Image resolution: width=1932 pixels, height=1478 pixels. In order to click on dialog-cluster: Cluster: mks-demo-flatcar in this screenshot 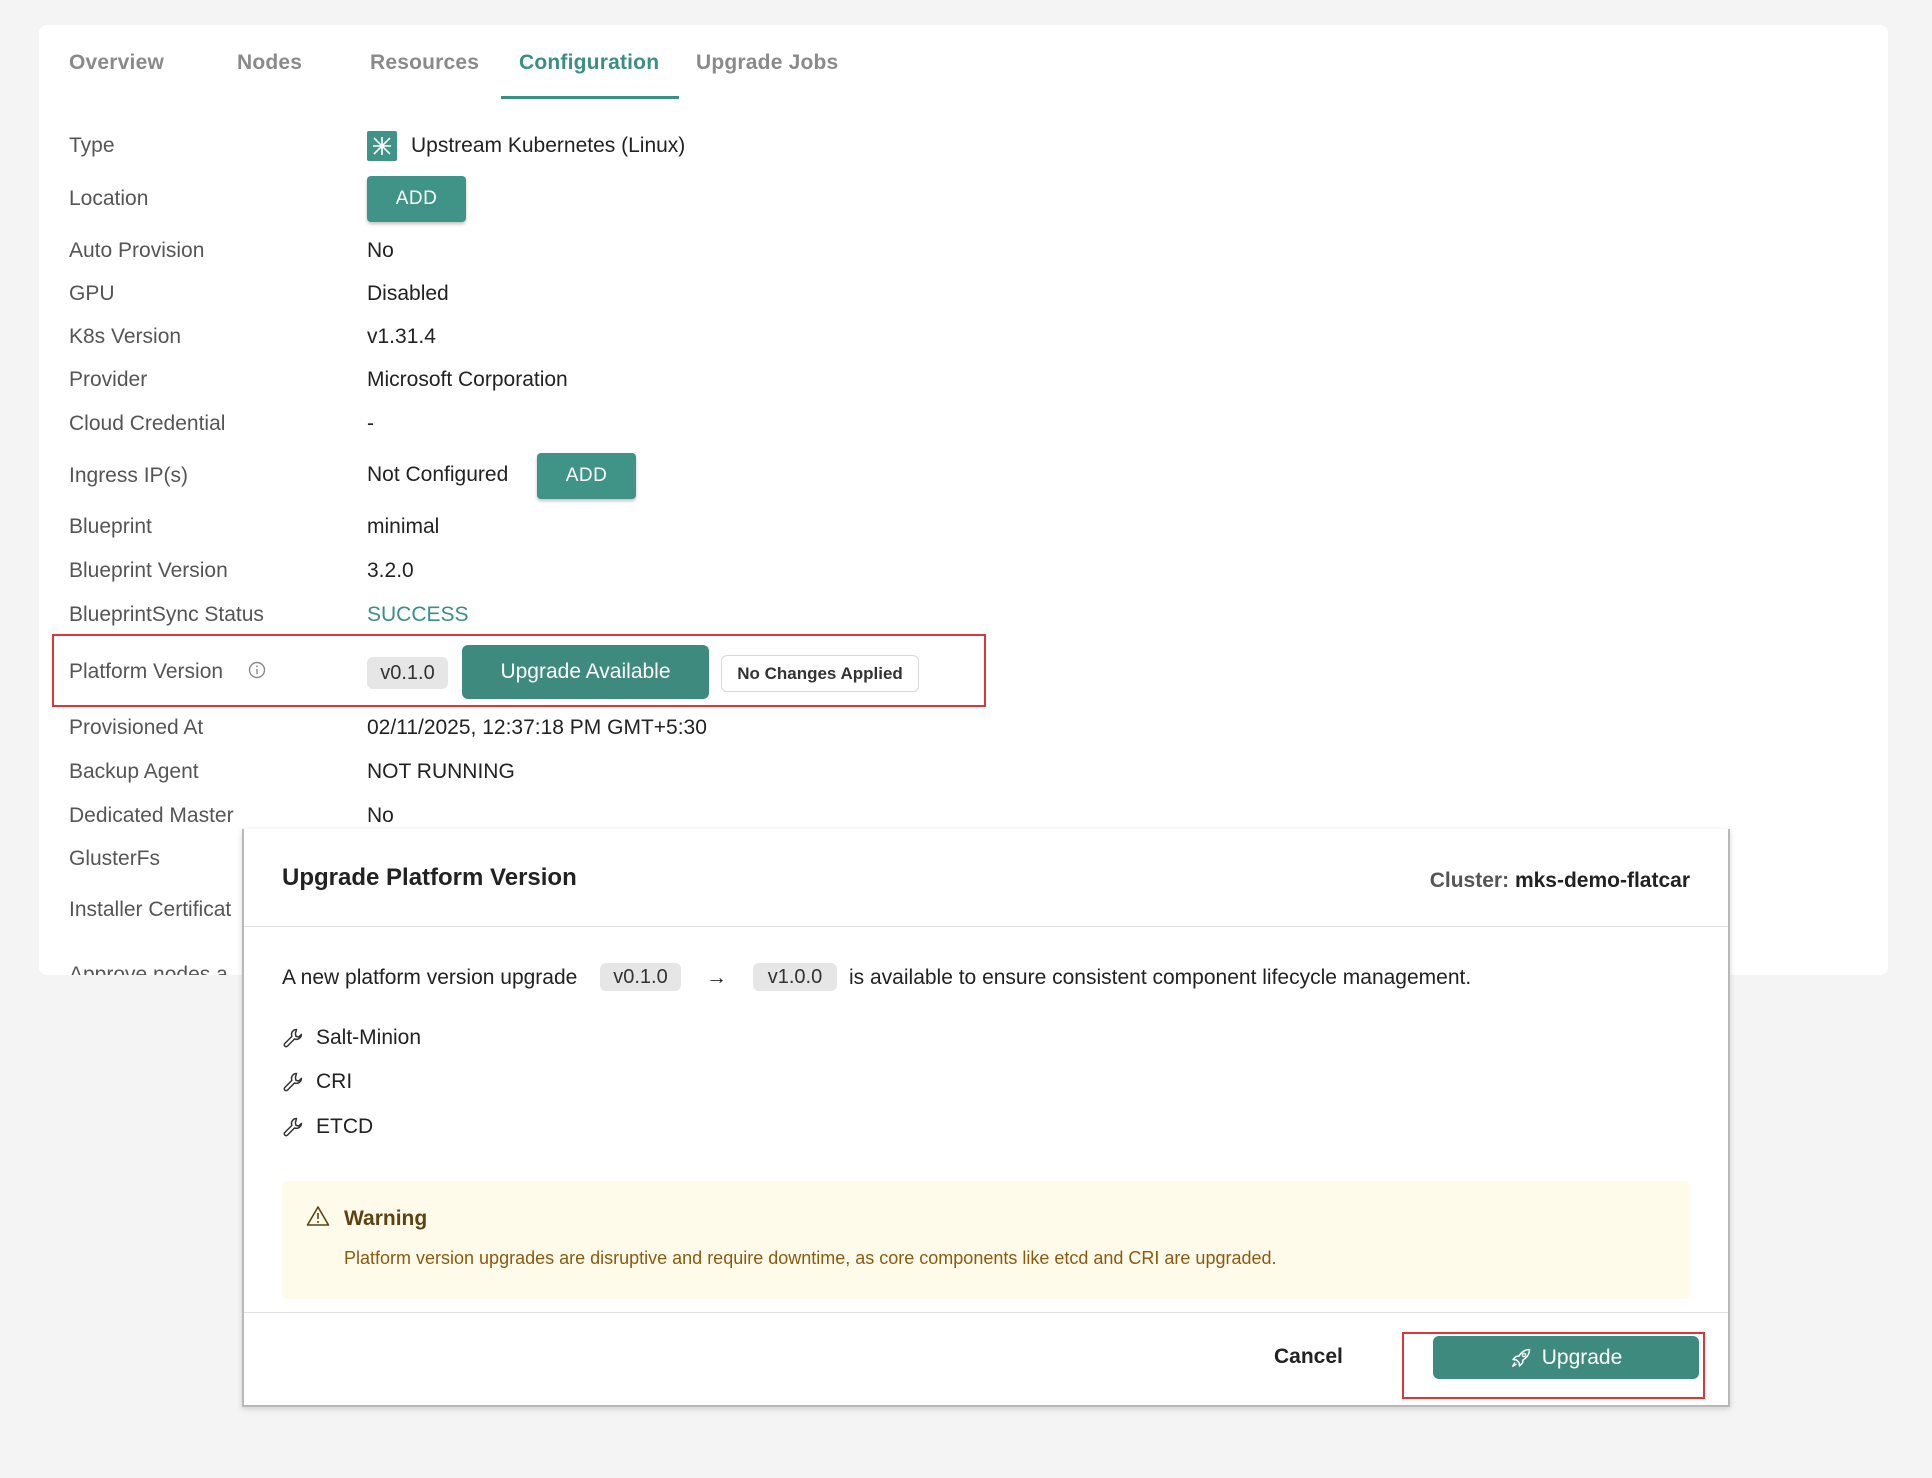, I will do `click(1560, 881)`.